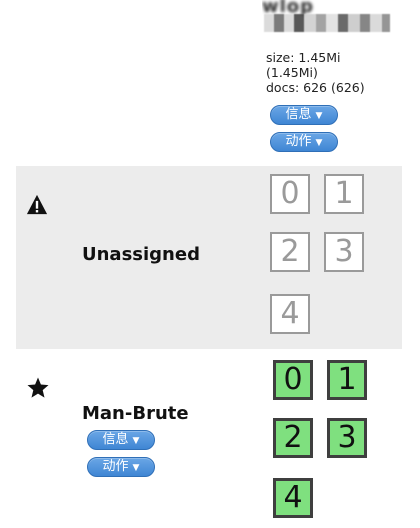 The height and width of the screenshot is (528, 420). Describe the element at coordinates (327, 23) in the screenshot. I see `index-name-pixelation` at that location.